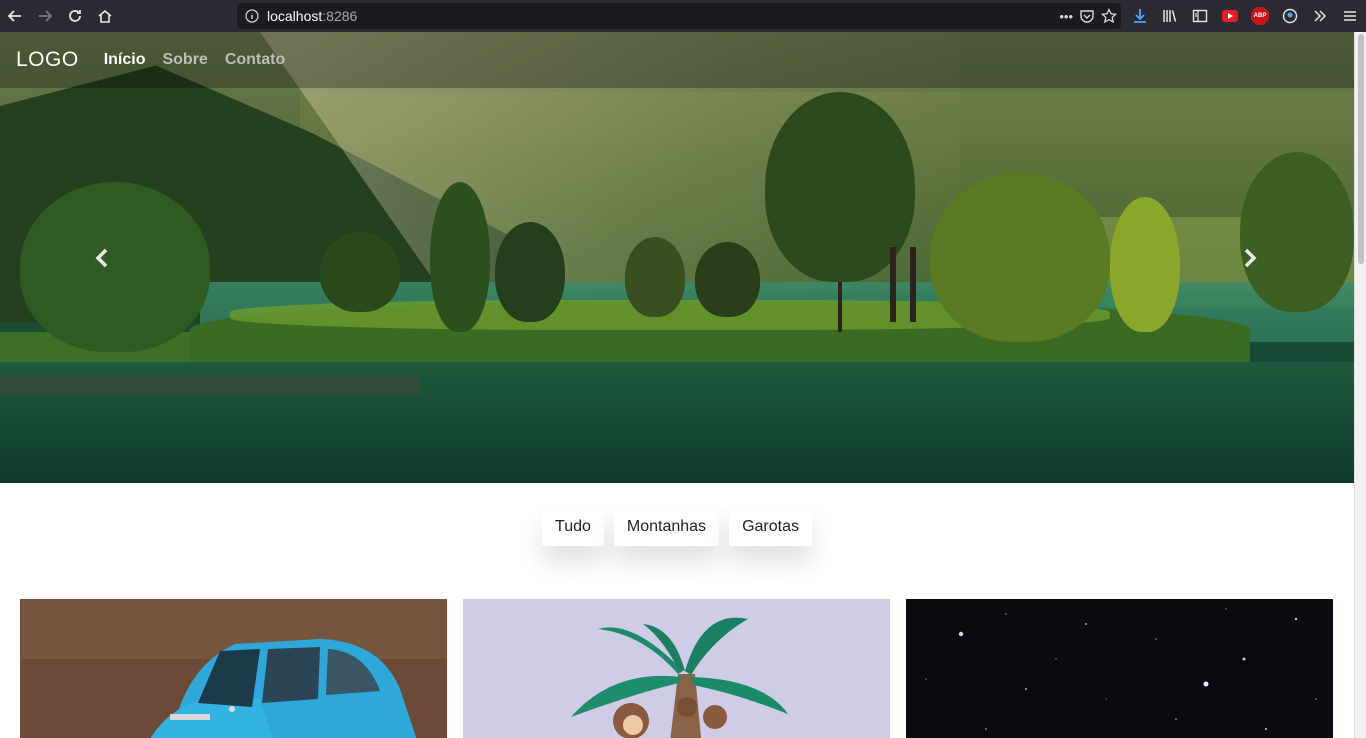 The width and height of the screenshot is (1366, 738). I want to click on page-scrollbar, so click(1360, 385).